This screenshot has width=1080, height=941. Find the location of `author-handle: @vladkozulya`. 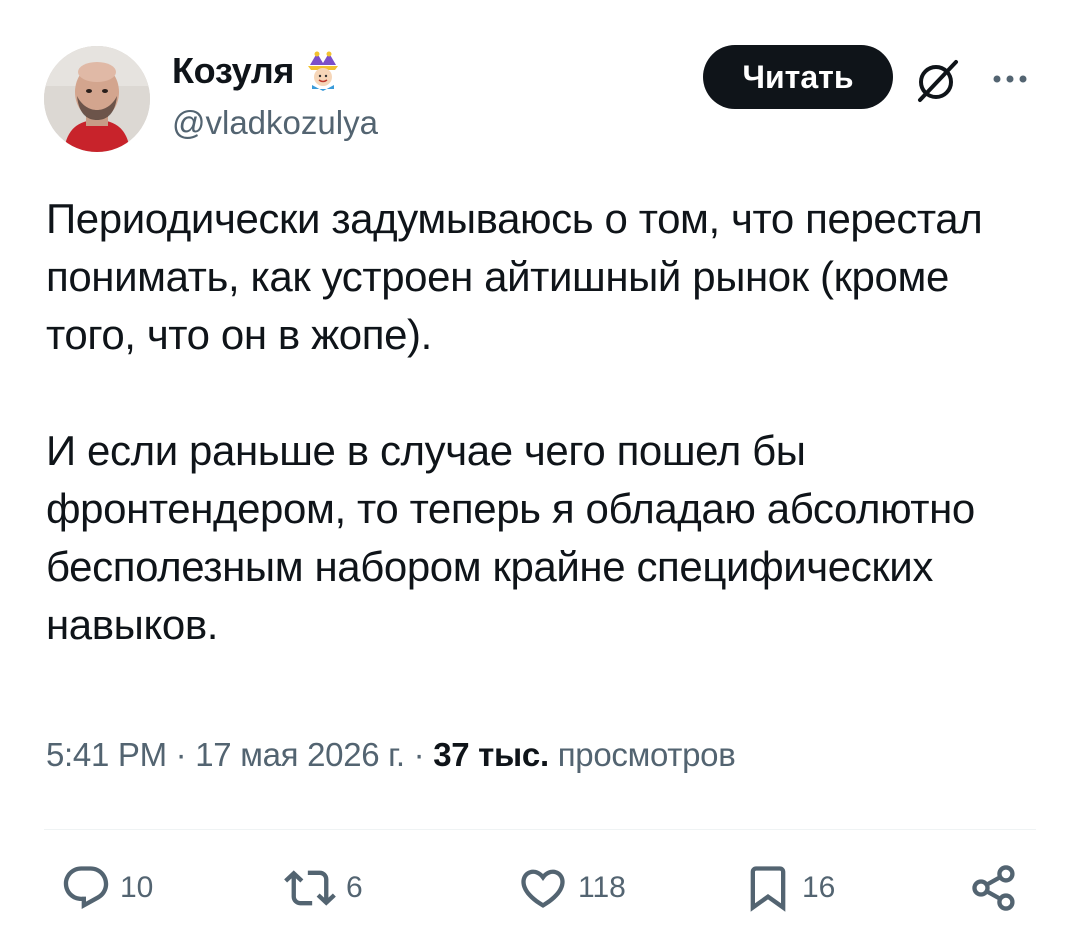

author-handle: @vladkozulya is located at coordinates (275, 123).